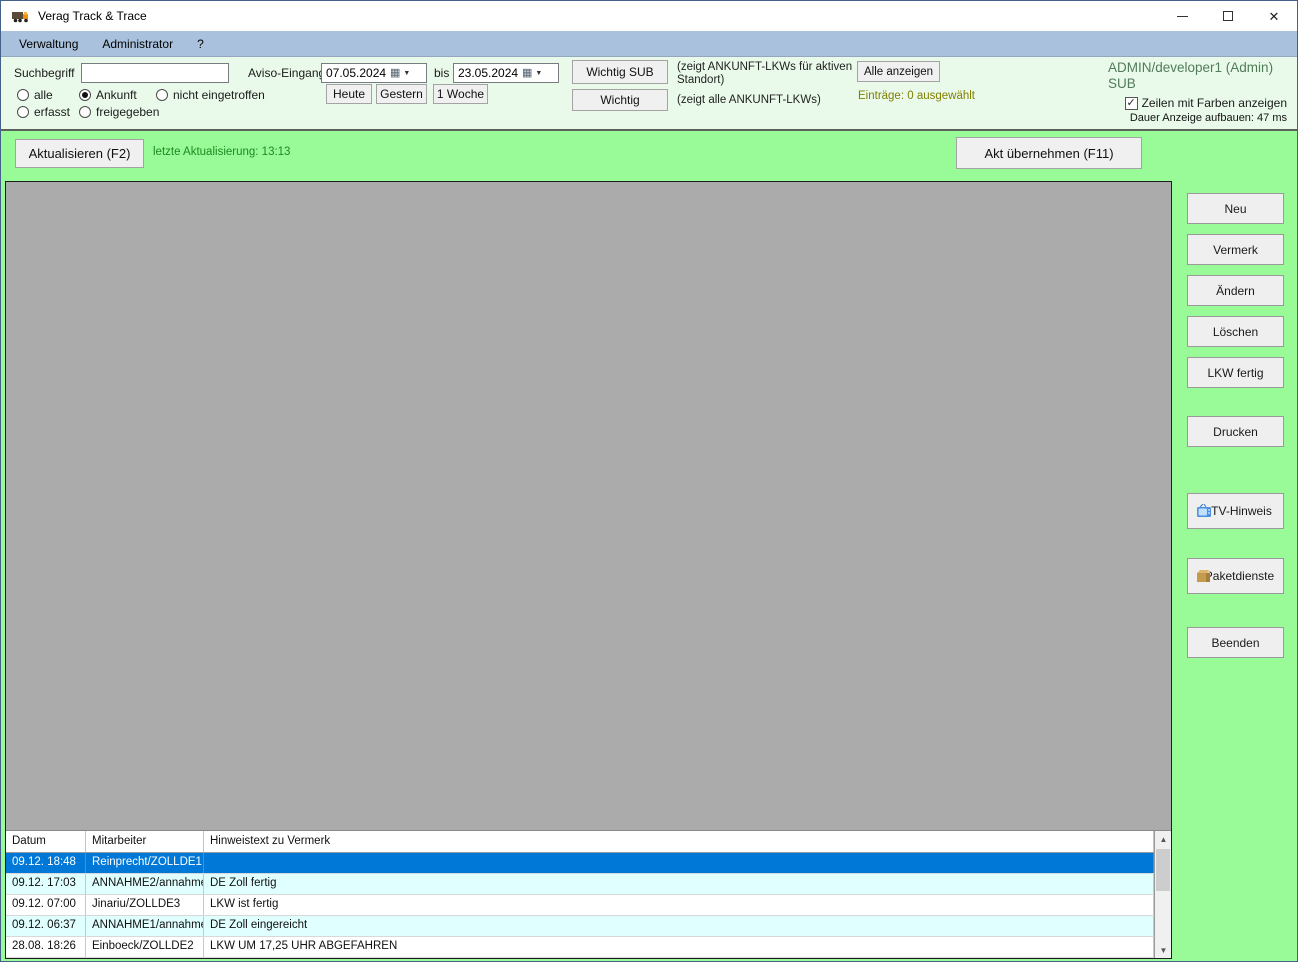 The image size is (1298, 962). Describe the element at coordinates (487, 73) in the screenshot. I see `date-to-input` at that location.